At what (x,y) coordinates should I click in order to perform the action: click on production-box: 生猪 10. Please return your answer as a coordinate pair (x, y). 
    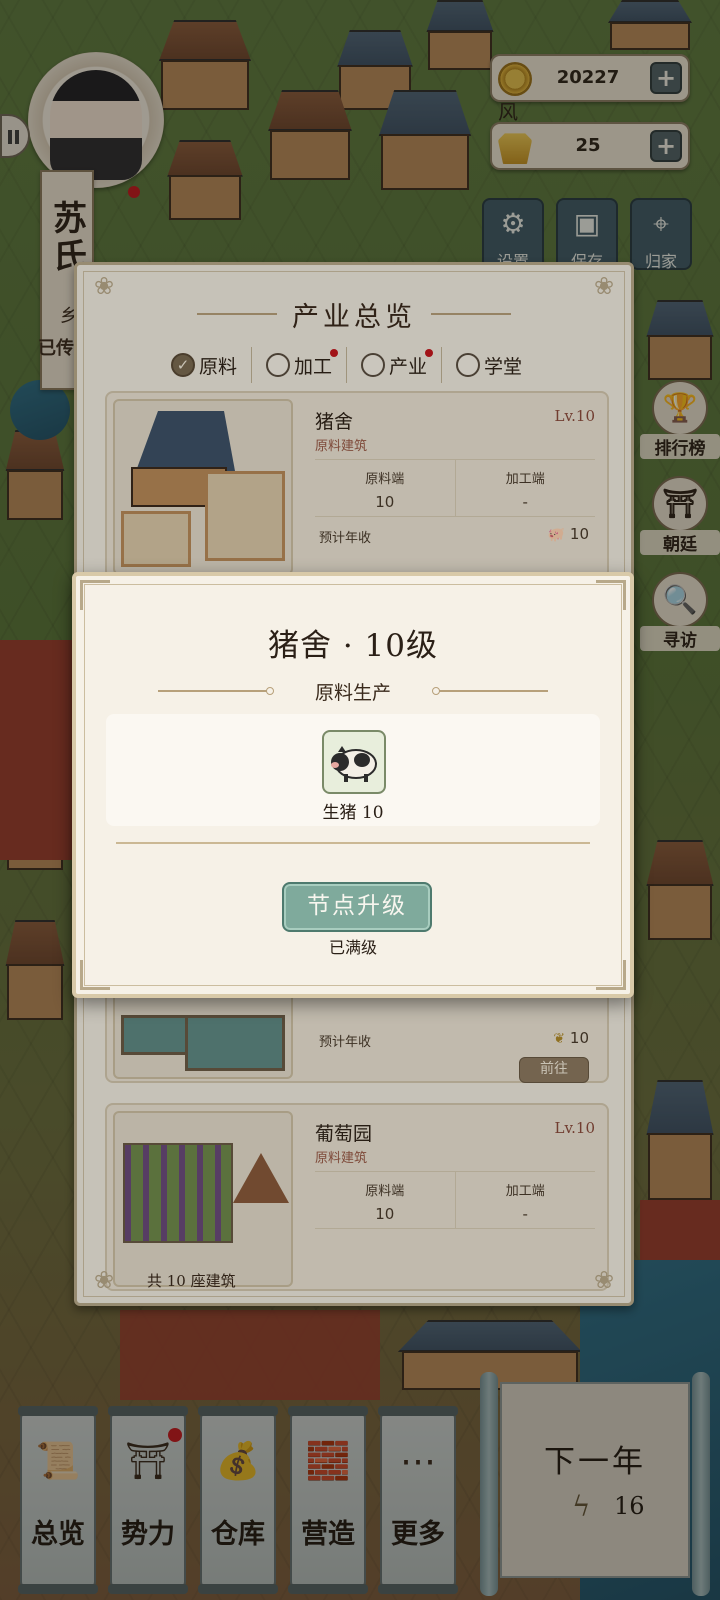
    Looking at the image, I should click on (353, 770).